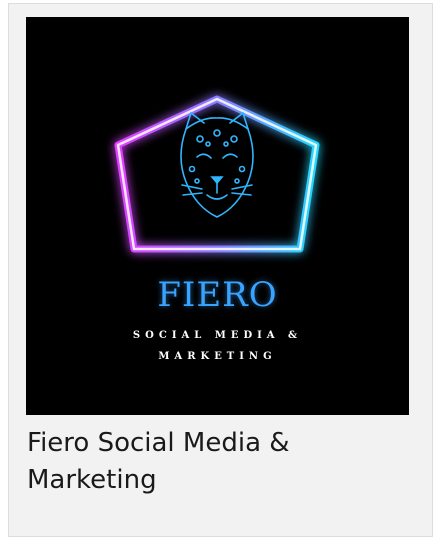 The height and width of the screenshot is (544, 443). I want to click on brand-tagline: SOCIAL MEDIA & MARKETING, so click(217, 346).